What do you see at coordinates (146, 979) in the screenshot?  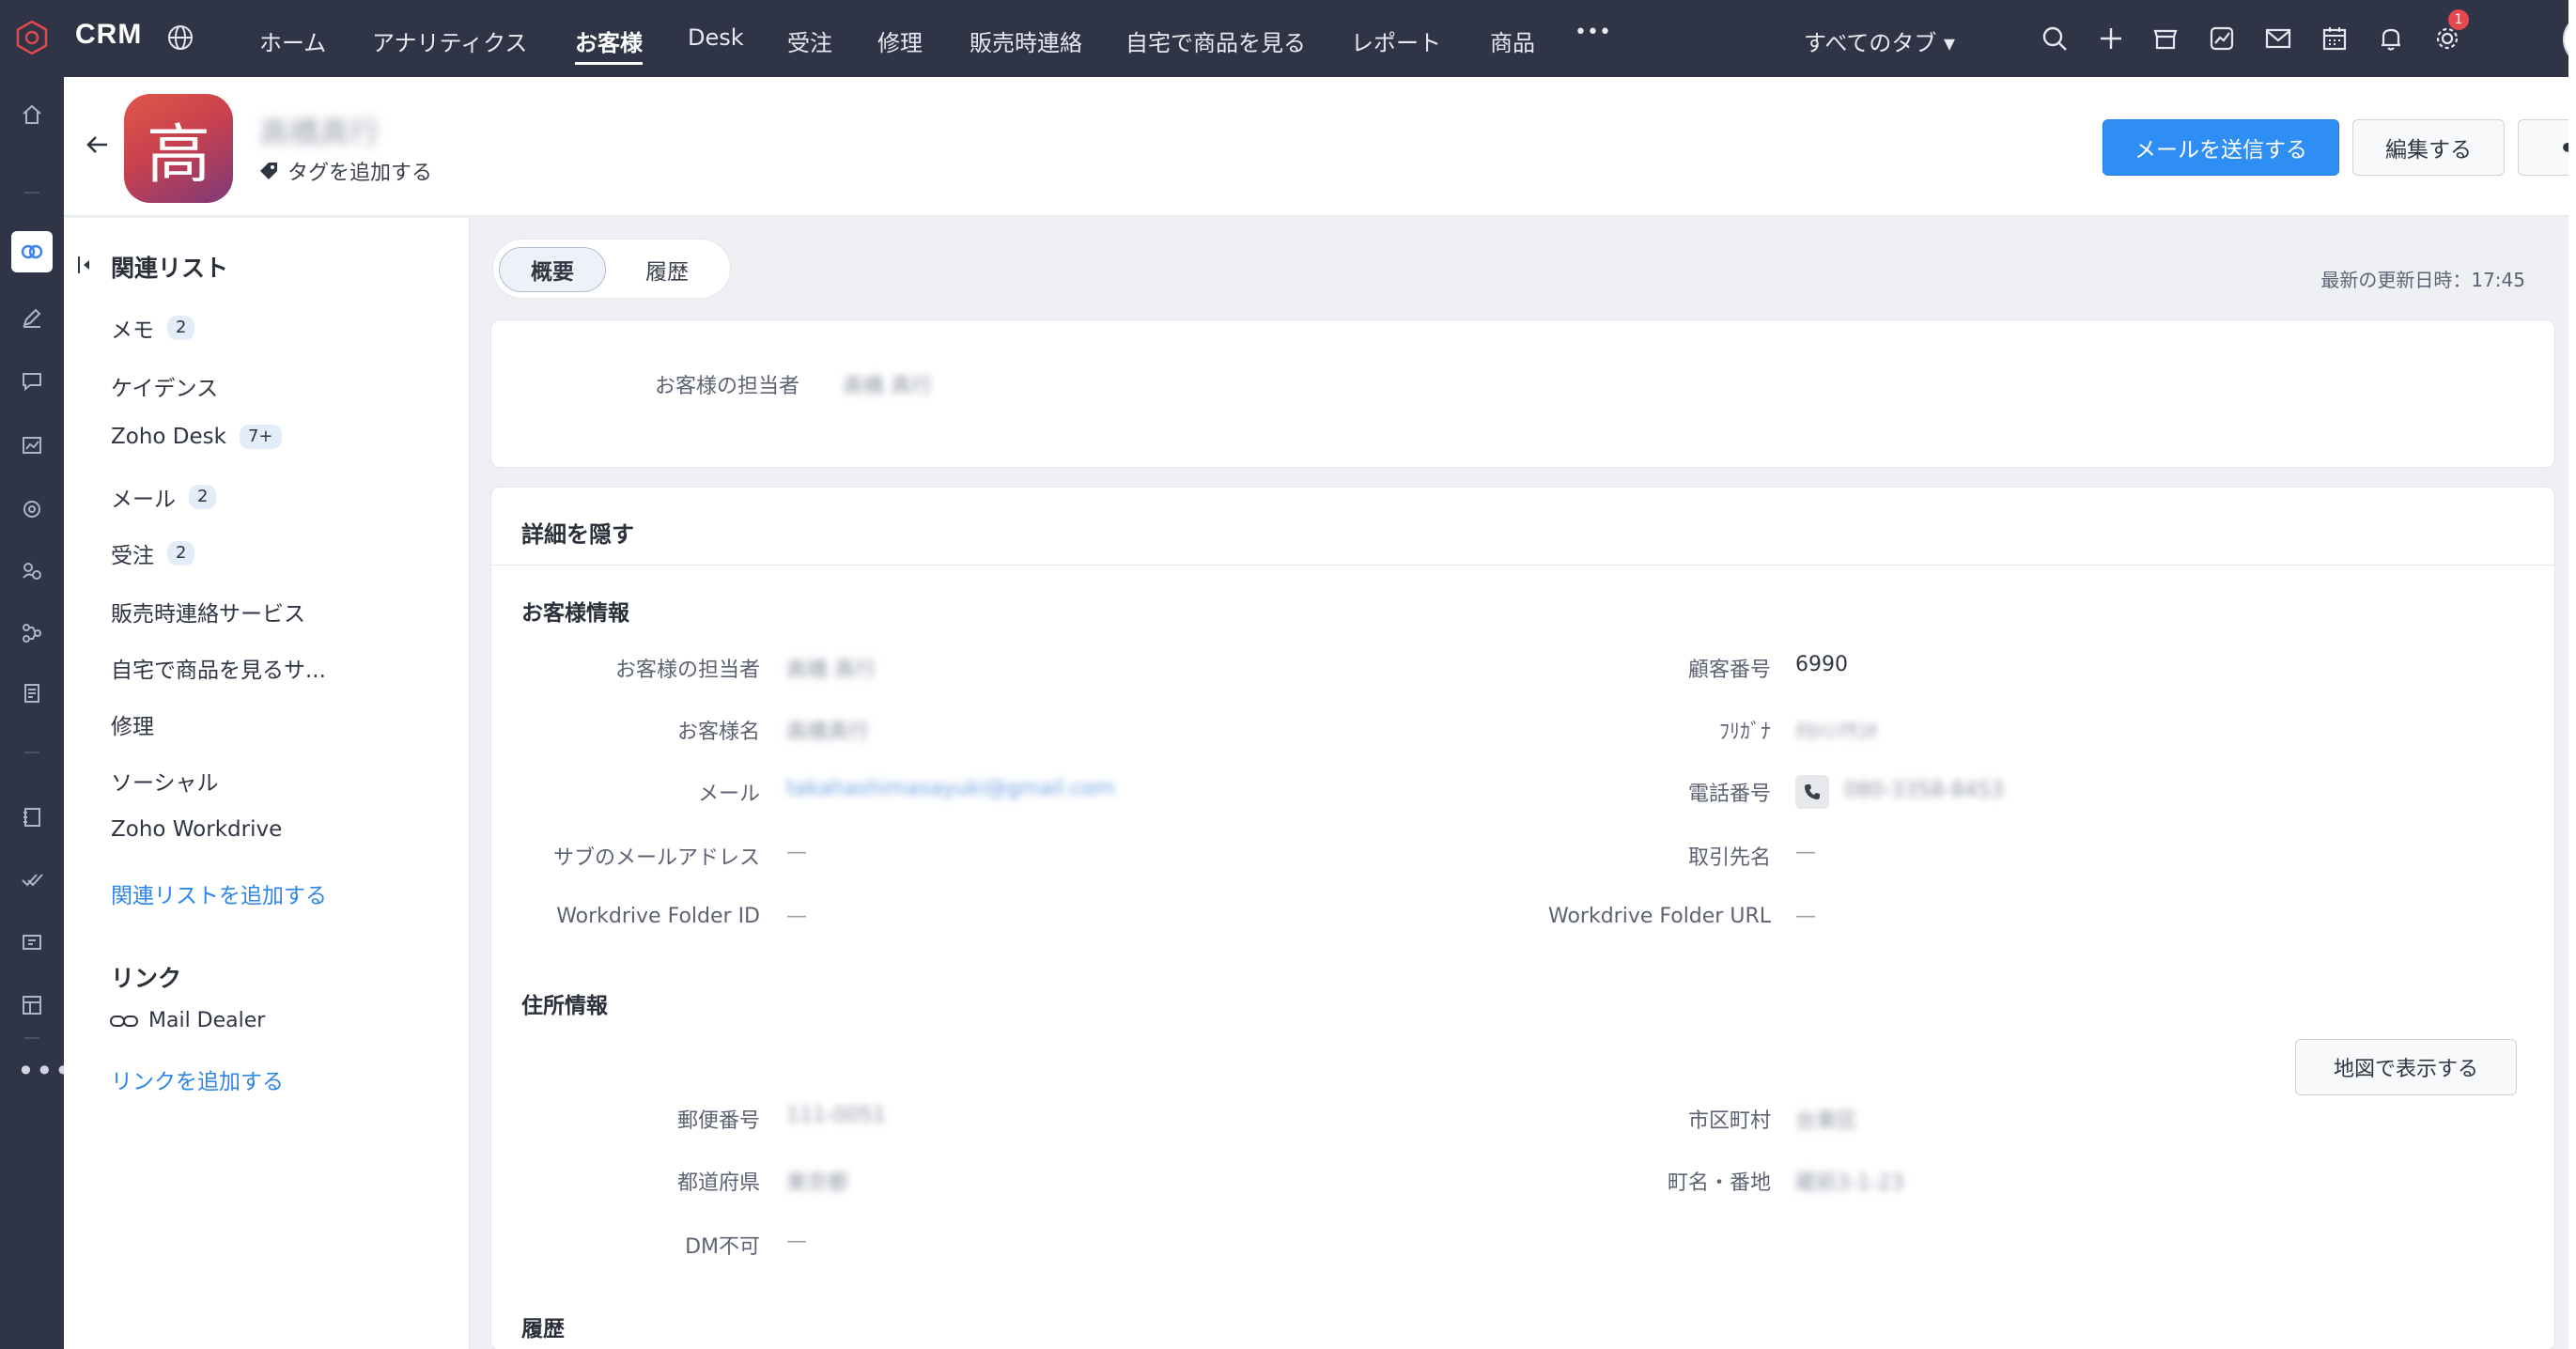 I see `links-section-title: リンク` at bounding box center [146, 979].